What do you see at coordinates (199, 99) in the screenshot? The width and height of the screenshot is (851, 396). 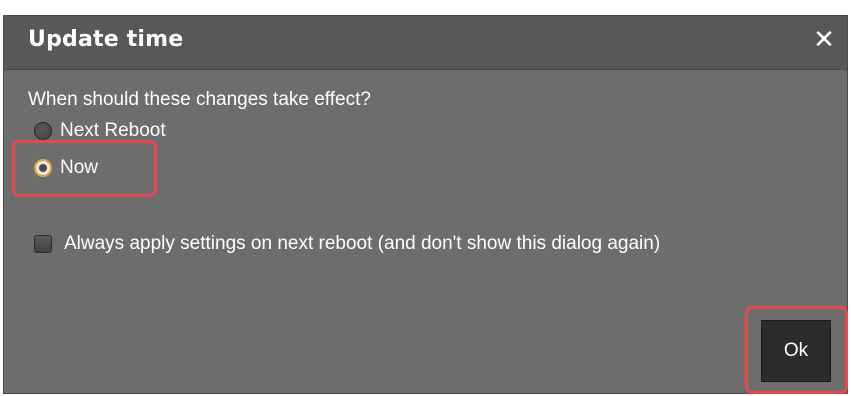 I see `question-text: When should these changes take effect?` at bounding box center [199, 99].